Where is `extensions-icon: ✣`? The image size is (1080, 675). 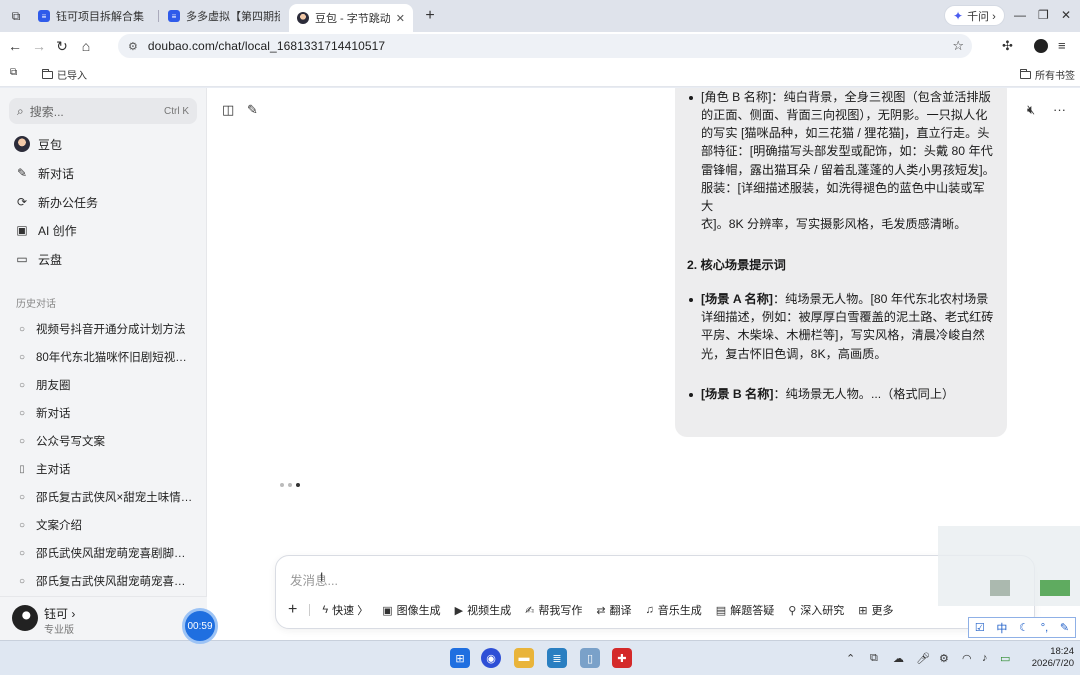 extensions-icon: ✣ is located at coordinates (1007, 46).